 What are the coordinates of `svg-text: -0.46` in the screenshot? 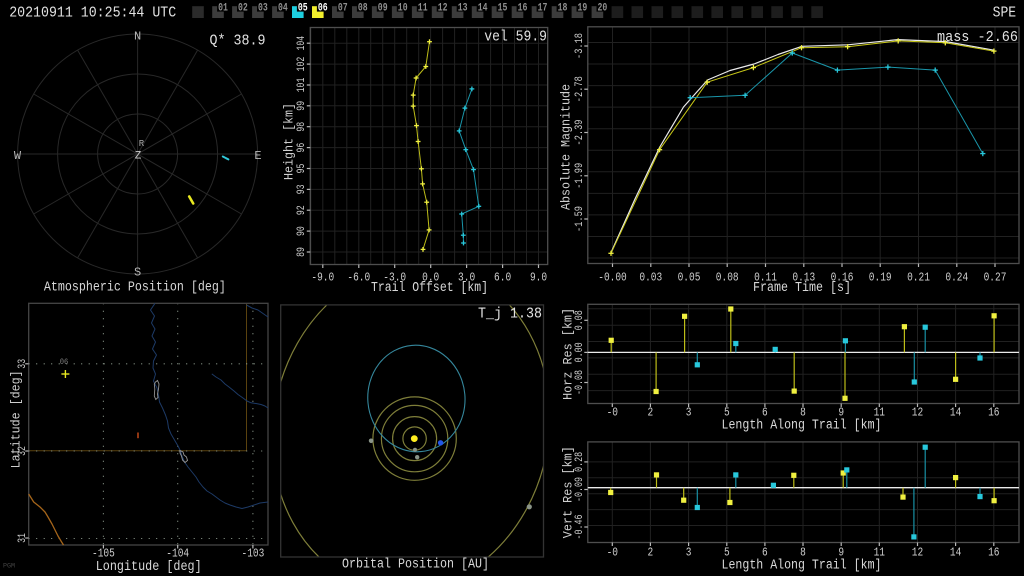 It's located at (580, 527).